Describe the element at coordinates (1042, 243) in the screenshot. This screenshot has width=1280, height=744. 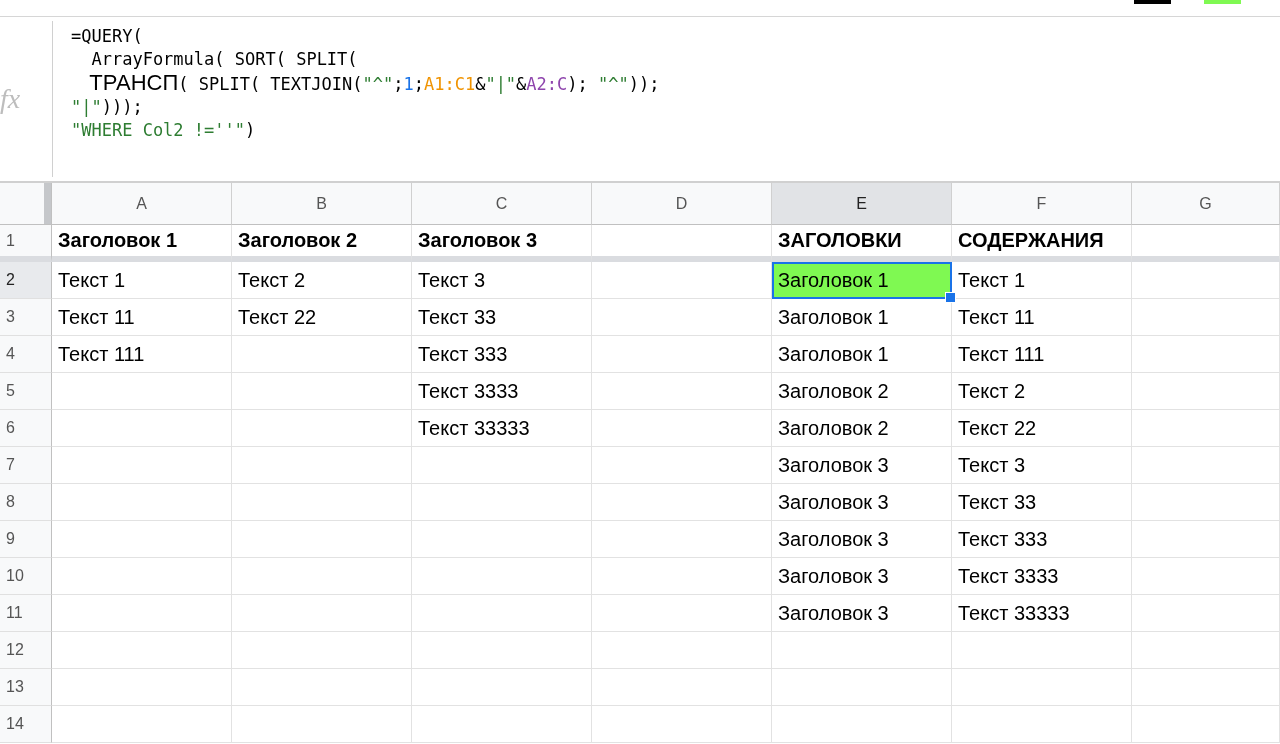
I see `table-cell: СОДЕРЖАНИЯ` at that location.